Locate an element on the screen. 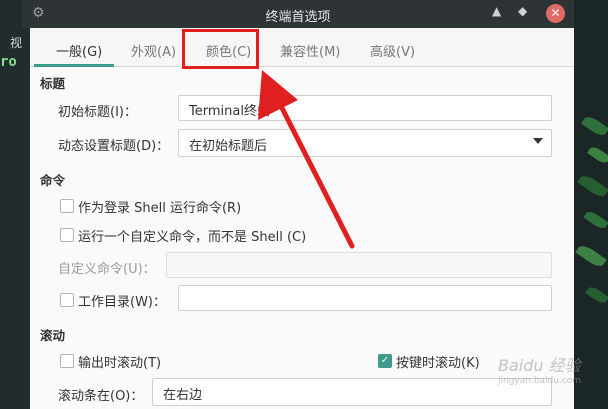 The height and width of the screenshot is (409, 608). annotation-arrow is located at coordinates (306, 159).